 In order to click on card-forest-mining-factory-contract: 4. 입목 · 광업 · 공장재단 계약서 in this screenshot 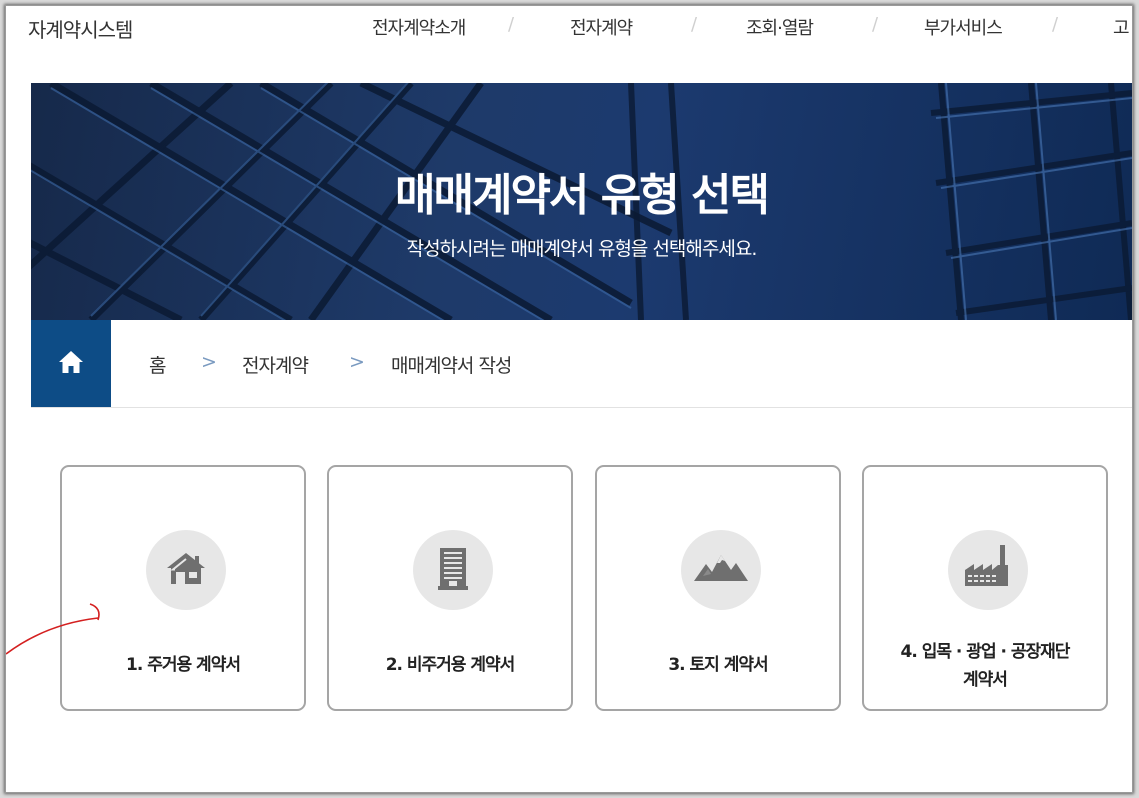, I will do `click(985, 588)`.